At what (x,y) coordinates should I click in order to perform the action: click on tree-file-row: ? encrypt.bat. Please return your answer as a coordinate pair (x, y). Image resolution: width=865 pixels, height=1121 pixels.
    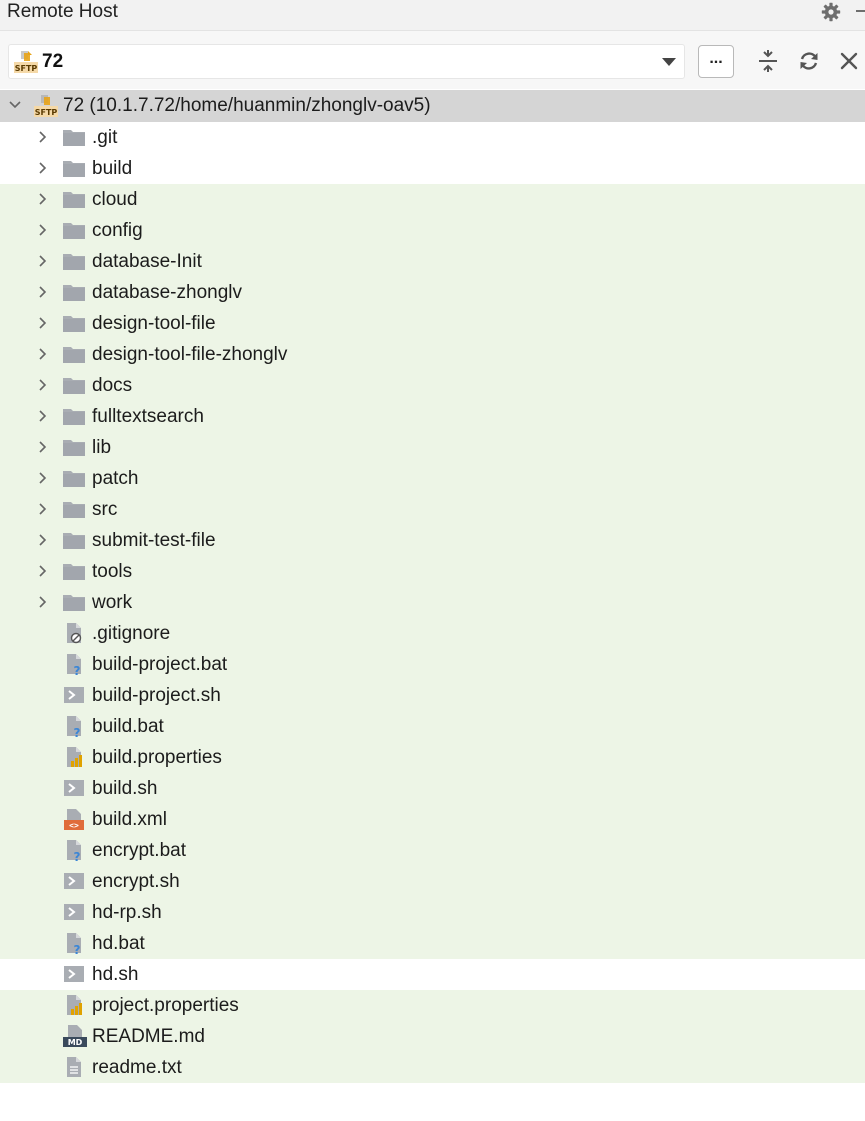
    Looking at the image, I should click on (432, 850).